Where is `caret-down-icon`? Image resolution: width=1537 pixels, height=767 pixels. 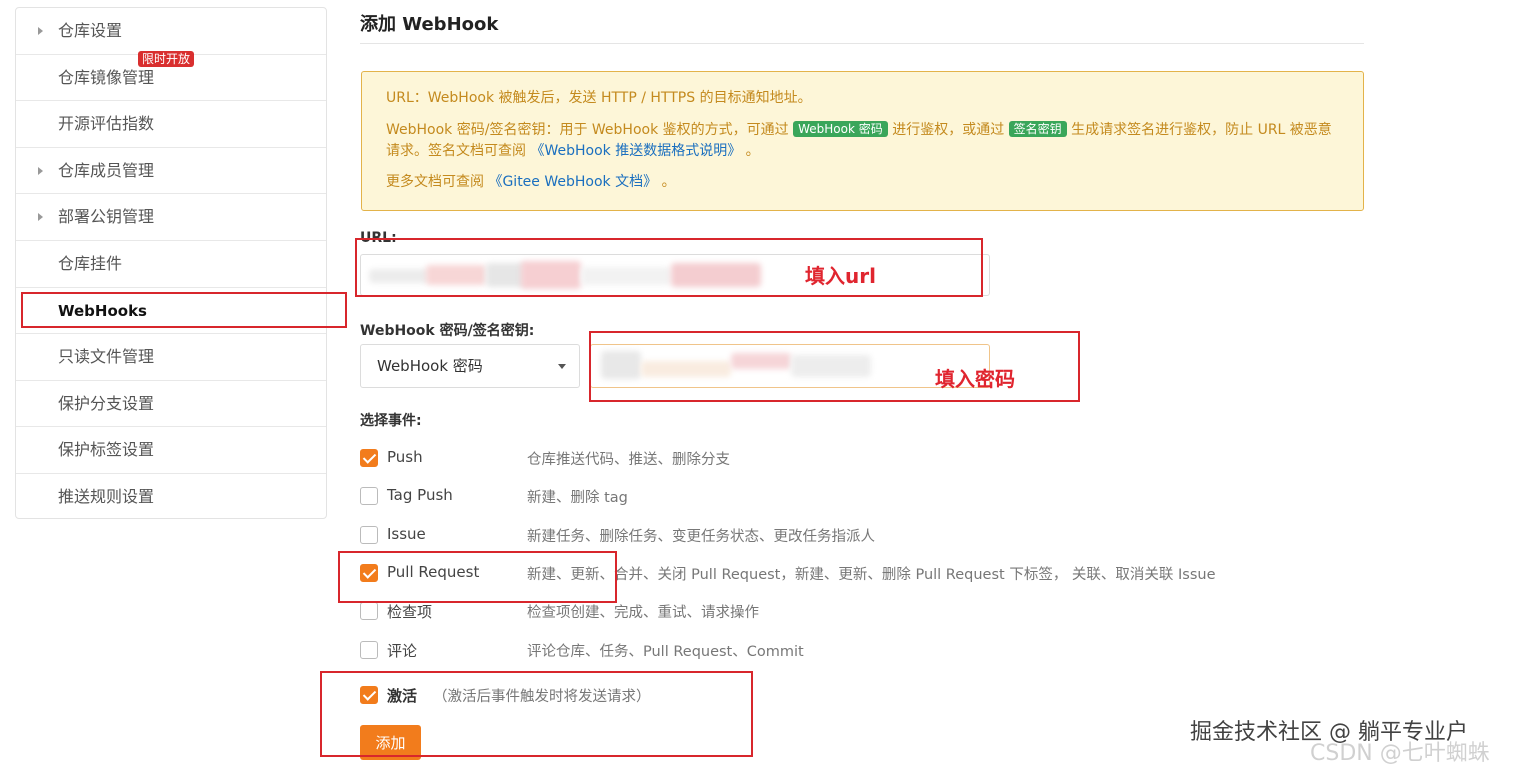 caret-down-icon is located at coordinates (562, 366).